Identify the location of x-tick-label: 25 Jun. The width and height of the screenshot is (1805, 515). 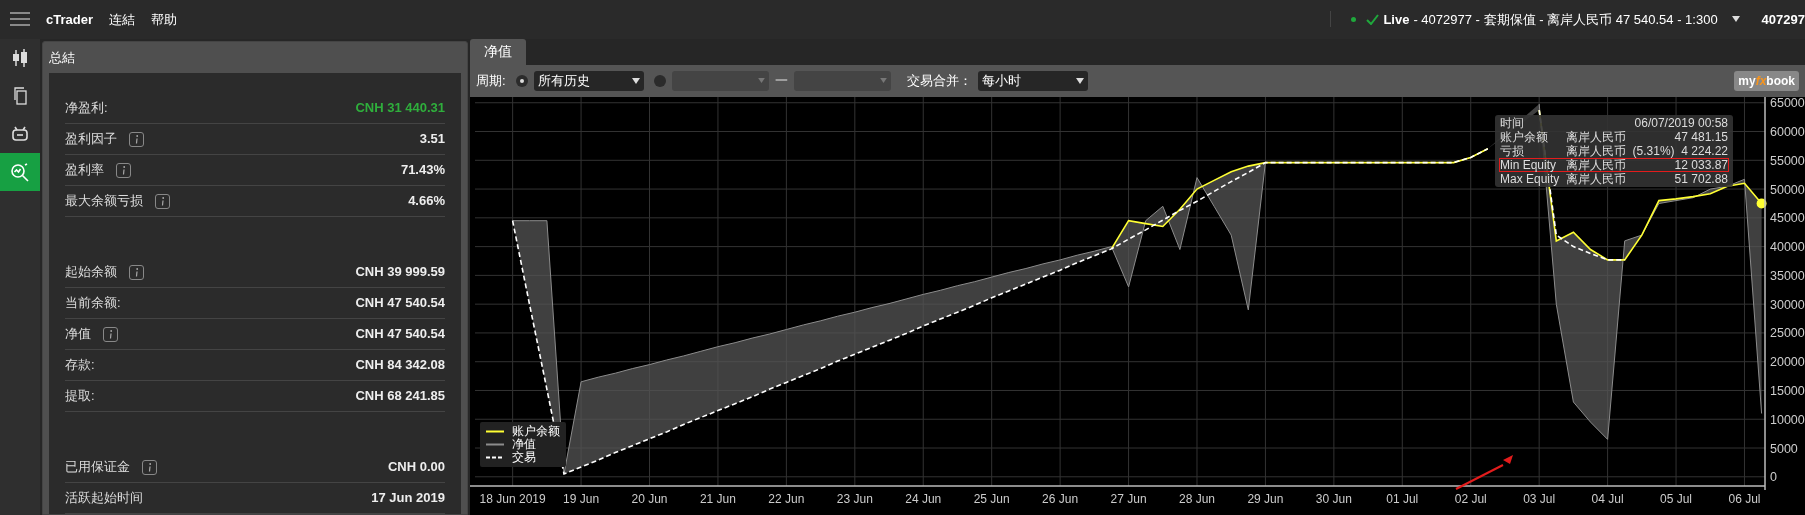
(991, 498).